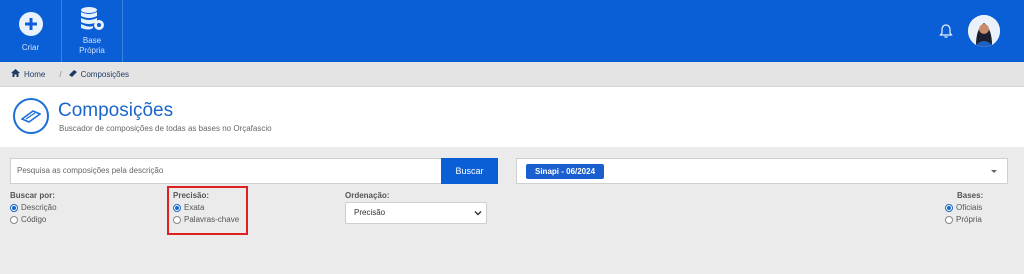 The image size is (1024, 274). What do you see at coordinates (30, 47) in the screenshot?
I see `create-label: Criar` at bounding box center [30, 47].